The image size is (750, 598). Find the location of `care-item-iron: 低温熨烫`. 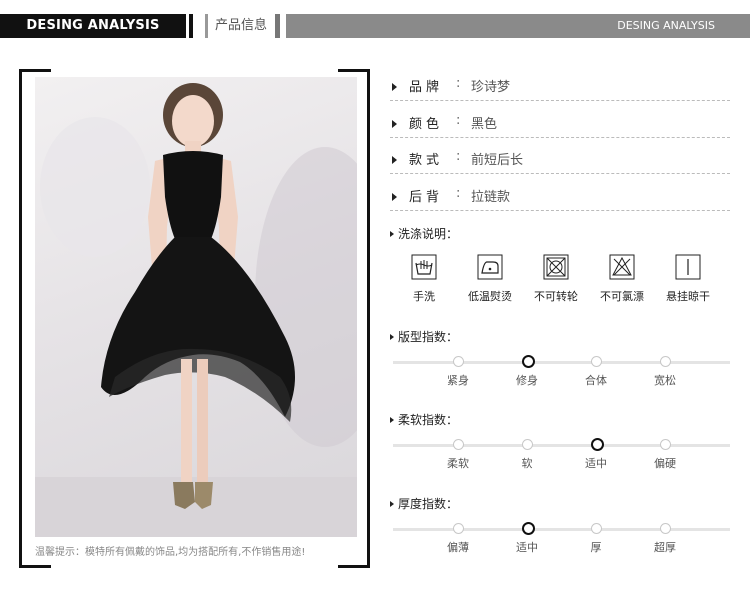

care-item-iron: 低温熨烫 is located at coordinates (490, 279).